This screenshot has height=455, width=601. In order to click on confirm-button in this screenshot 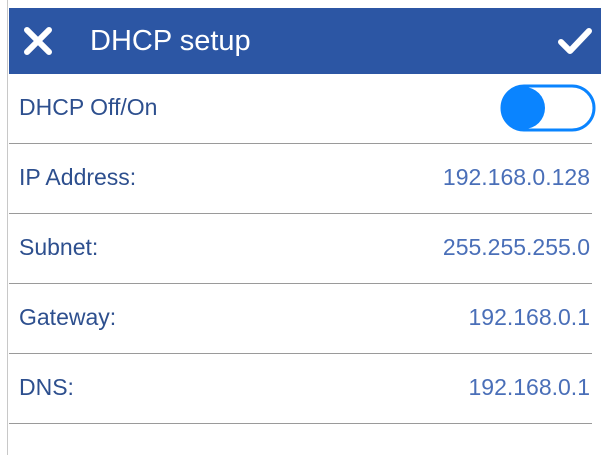, I will do `click(575, 41)`.